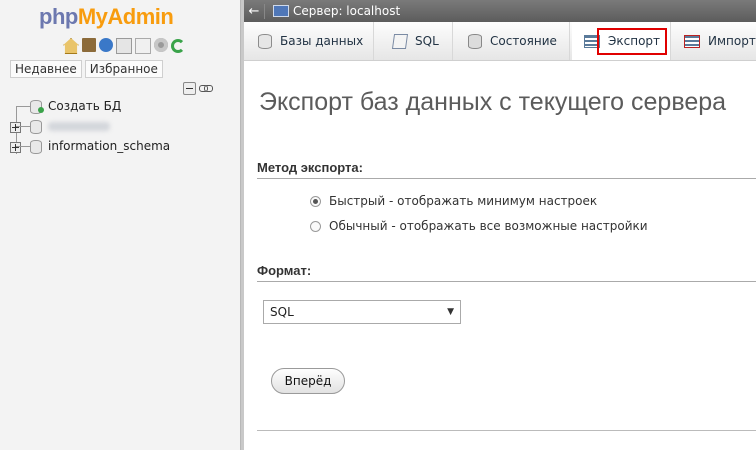 The height and width of the screenshot is (450, 756). I want to click on tab-status: Состояние, so click(512, 41).